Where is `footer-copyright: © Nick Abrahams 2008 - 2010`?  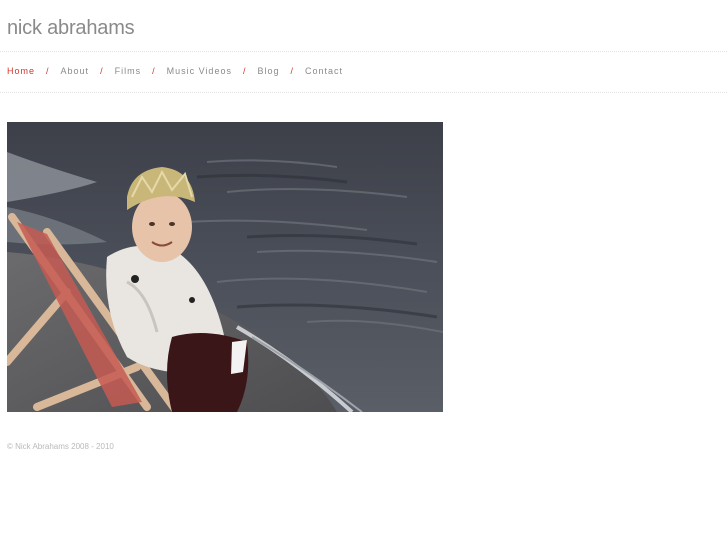
footer-copyright: © Nick Abrahams 2008 - 2010 is located at coordinates (60, 446).